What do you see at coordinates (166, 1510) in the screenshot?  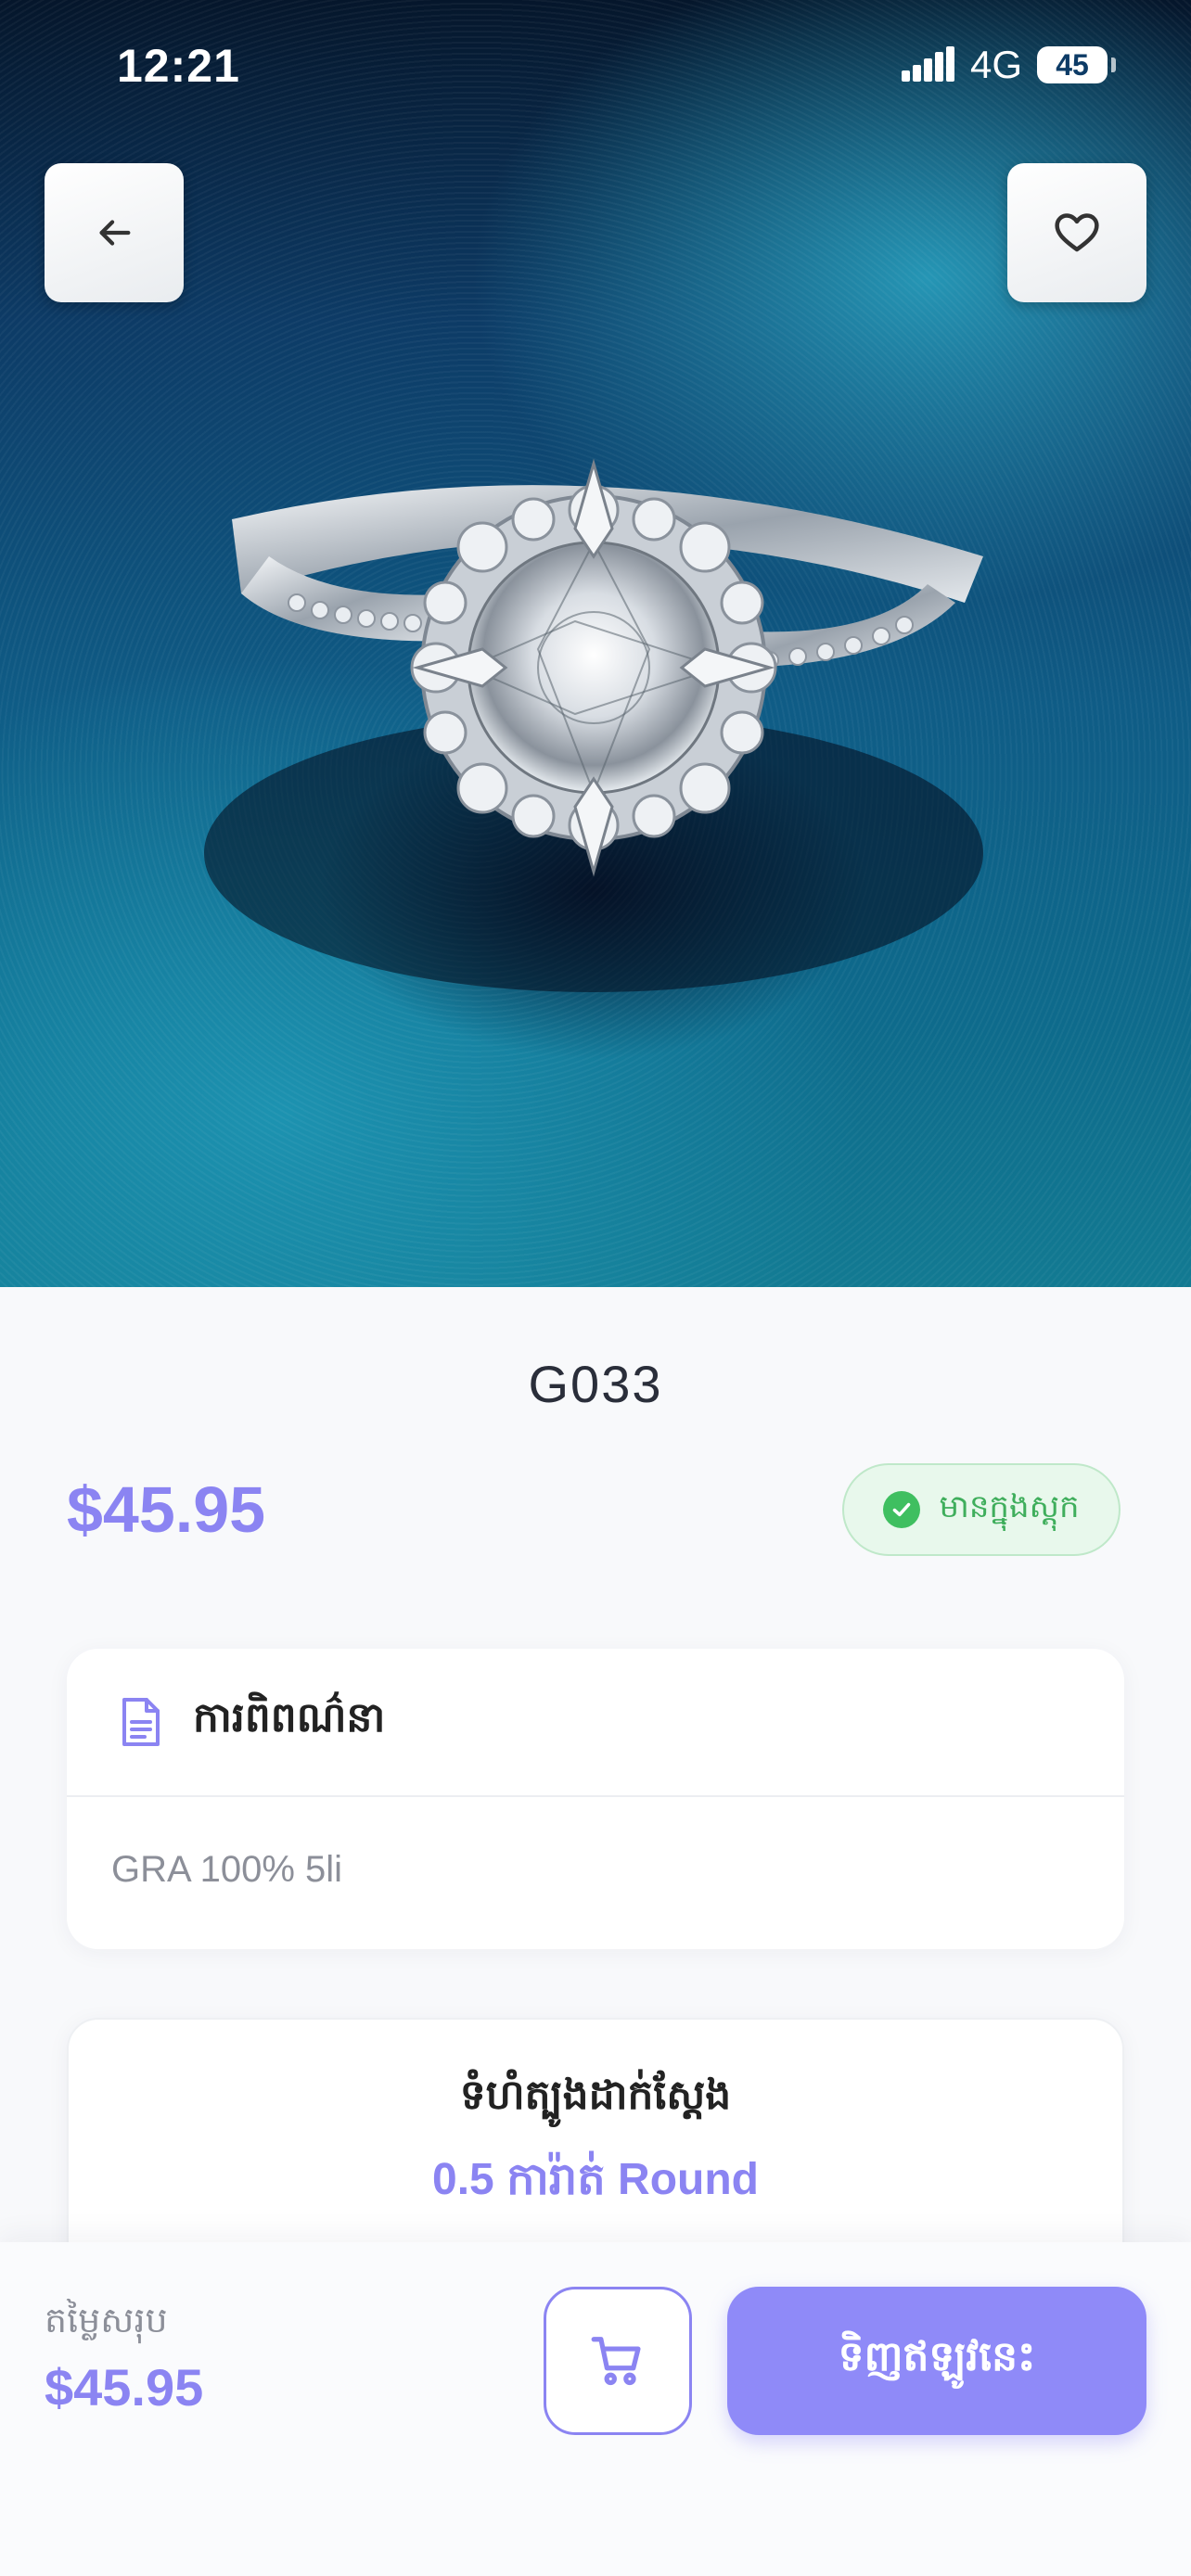 I see `product-price: $45.95` at bounding box center [166, 1510].